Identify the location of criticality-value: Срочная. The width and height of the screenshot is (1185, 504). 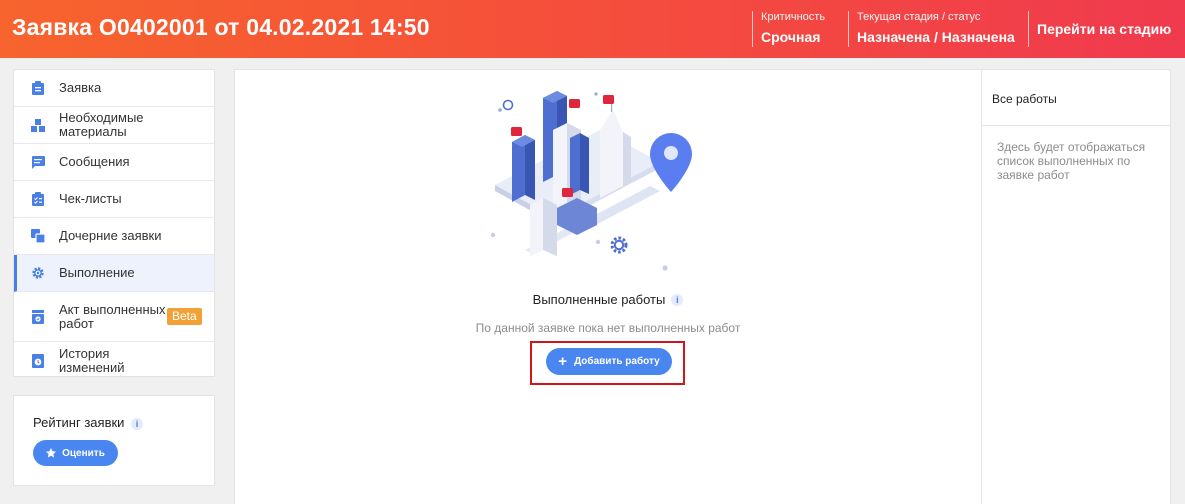
(791, 37).